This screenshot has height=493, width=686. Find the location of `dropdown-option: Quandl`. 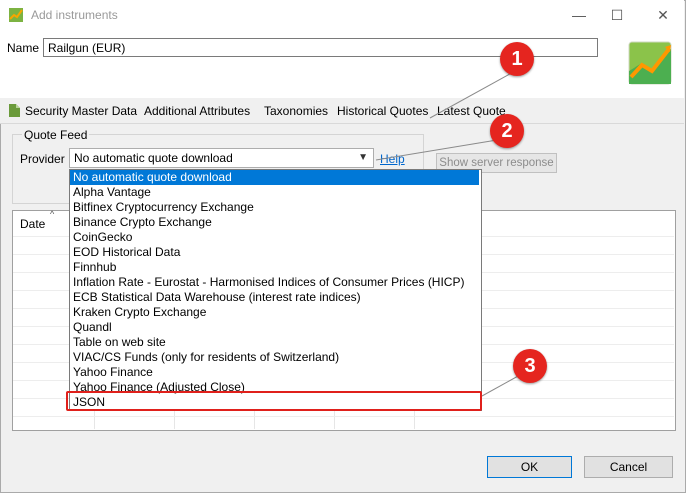

dropdown-option: Quandl is located at coordinates (92, 327).